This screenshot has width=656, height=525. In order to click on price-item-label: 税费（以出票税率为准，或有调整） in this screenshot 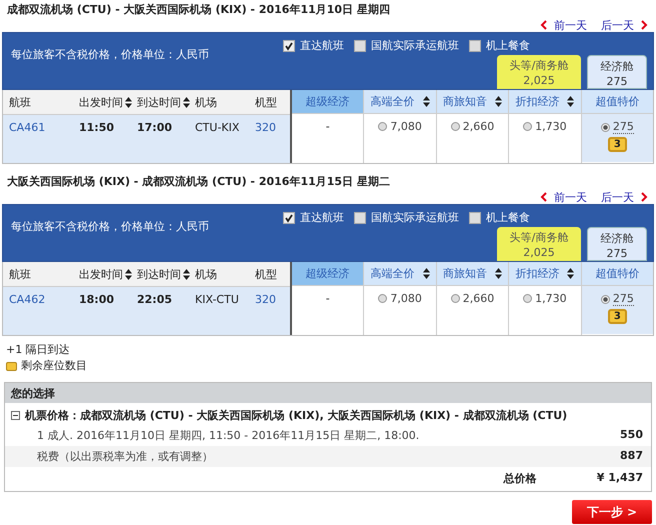, I will do `click(125, 456)`.